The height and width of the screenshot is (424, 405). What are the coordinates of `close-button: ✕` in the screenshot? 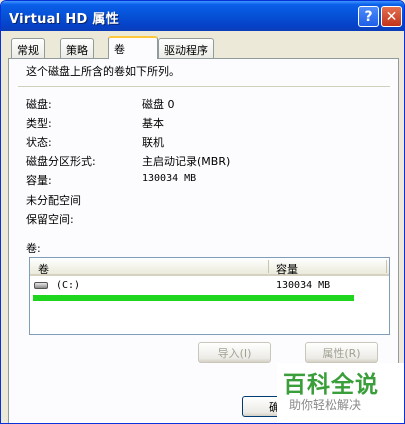 It's located at (391, 16).